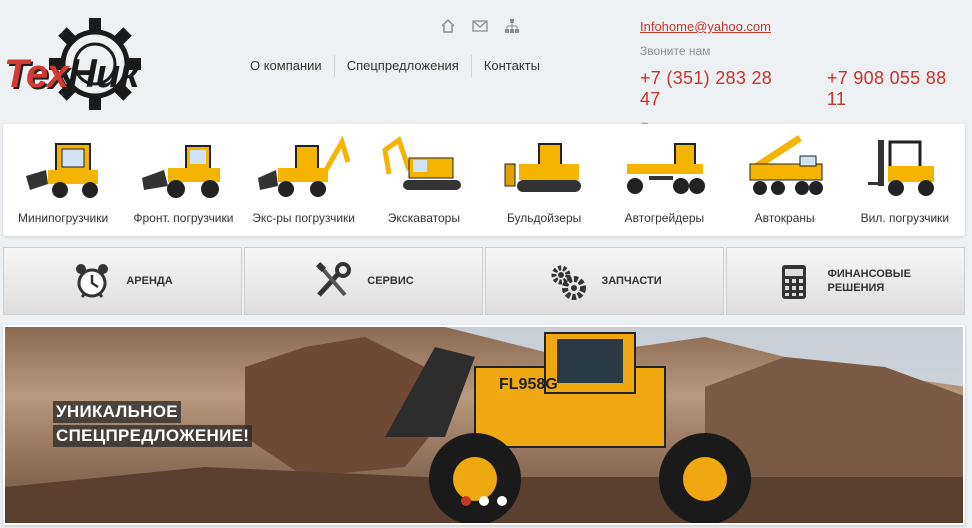 The image size is (972, 528). What do you see at coordinates (544, 218) in the screenshot?
I see `category-label: Бульдойзеры` at bounding box center [544, 218].